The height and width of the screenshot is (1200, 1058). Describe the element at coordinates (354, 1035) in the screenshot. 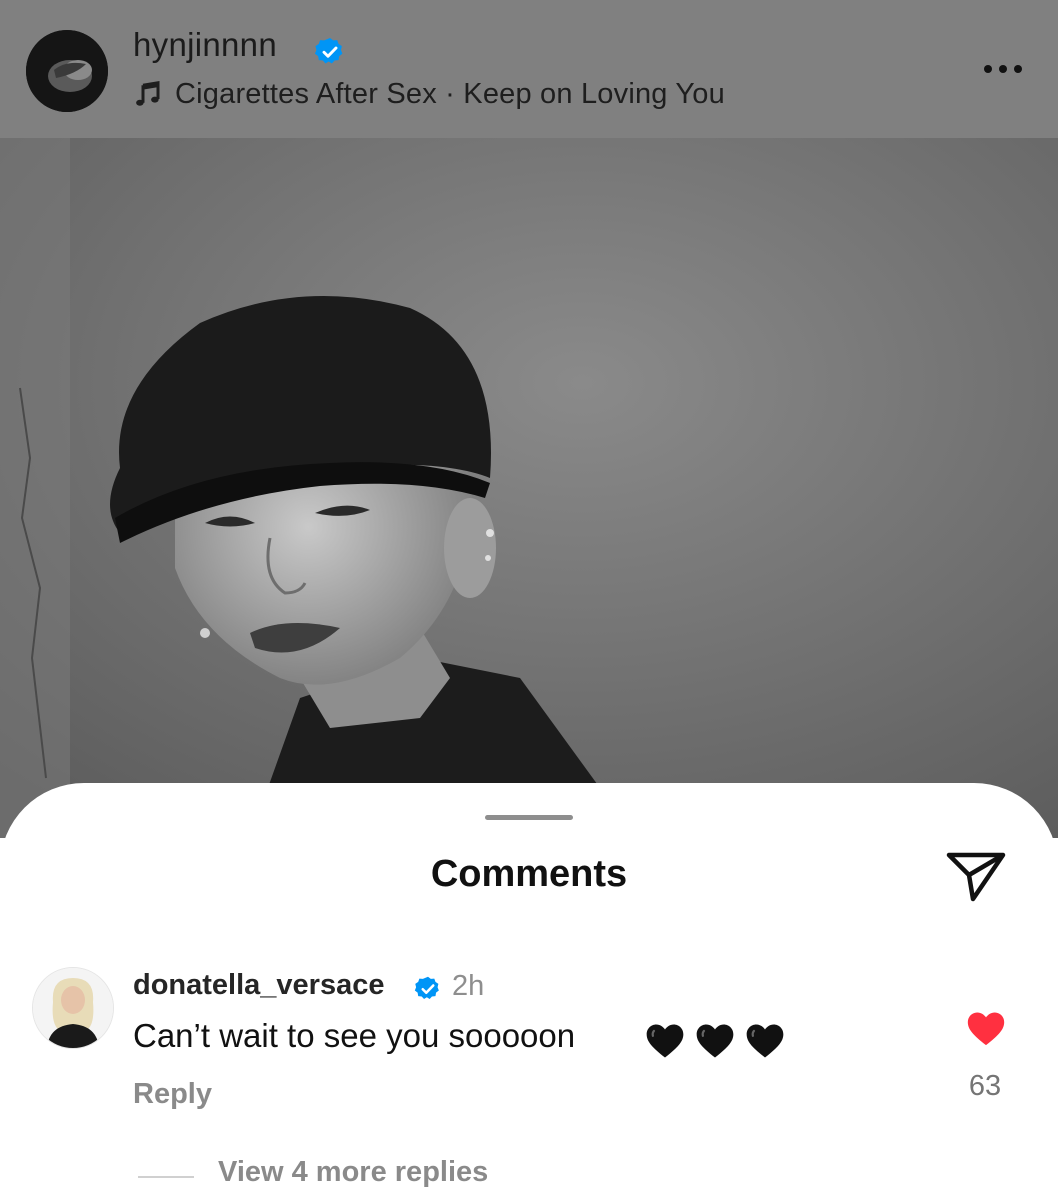

I see `comment-text: Can’t wait to see you sooooon` at that location.